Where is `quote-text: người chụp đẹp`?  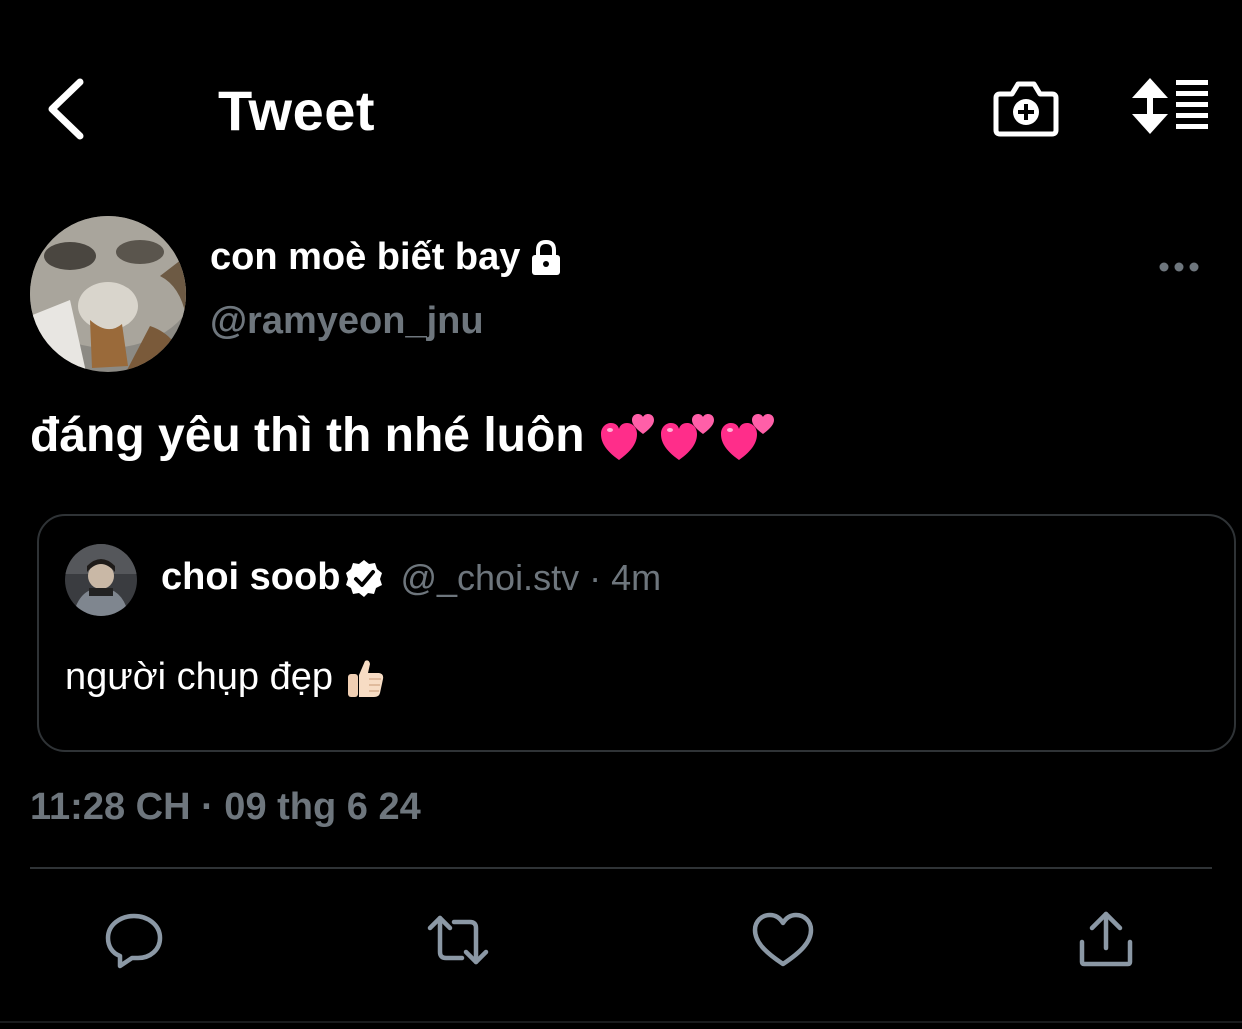 quote-text: người chụp đẹp is located at coordinates (199, 677).